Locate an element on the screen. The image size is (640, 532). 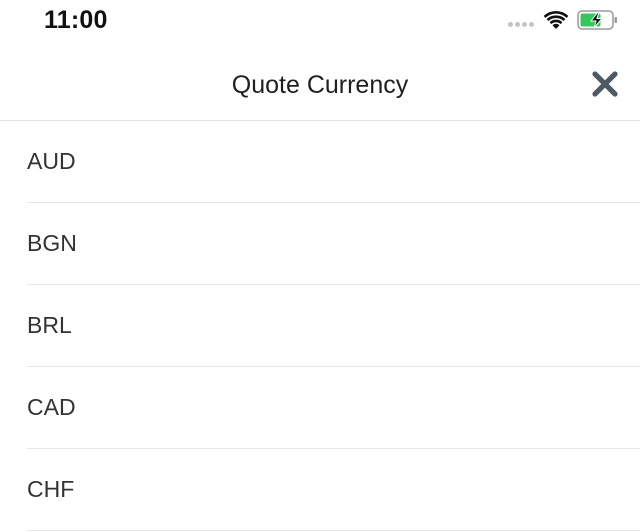
battery-charging-icon is located at coordinates (597, 20).